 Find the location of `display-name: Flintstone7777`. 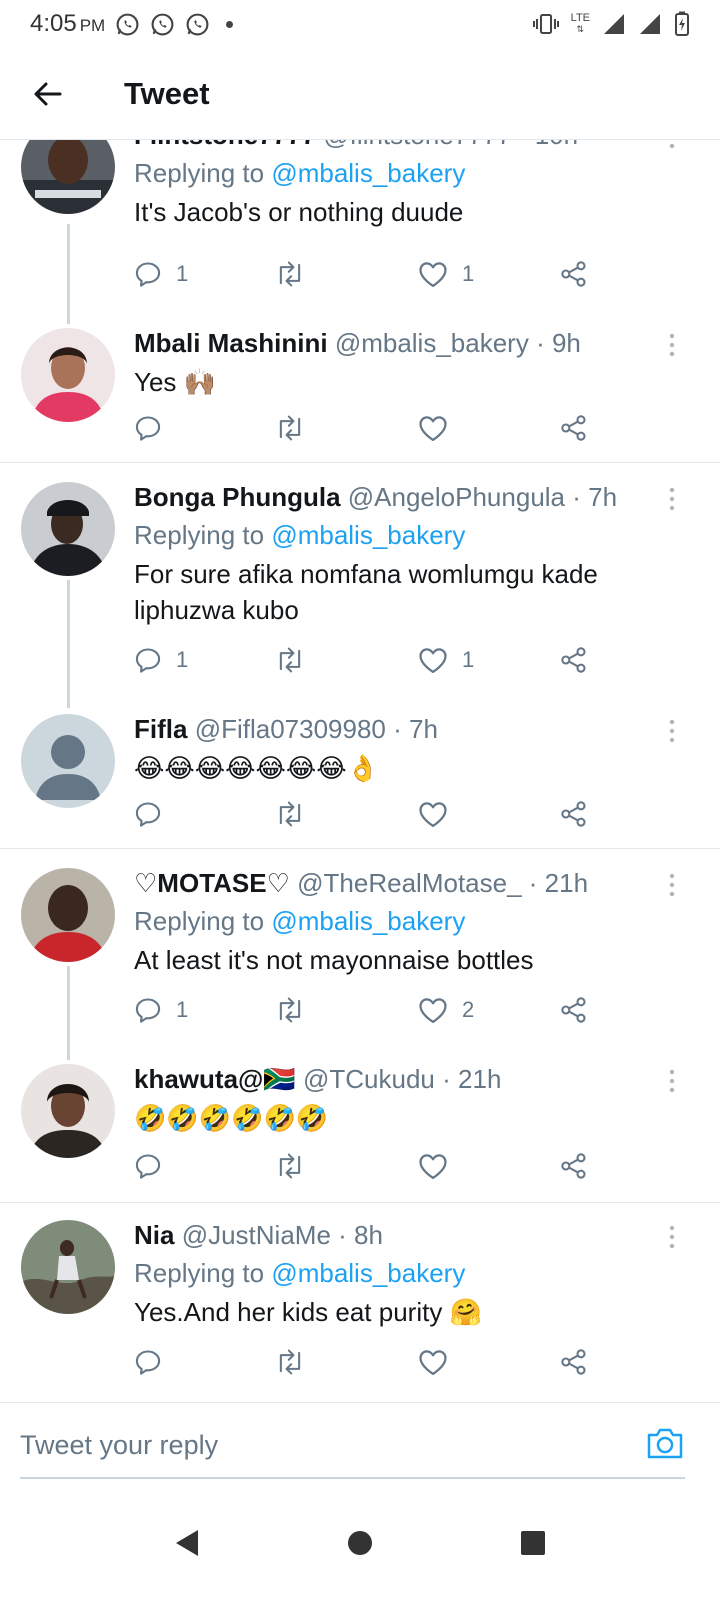

display-name: Flintstone7777 is located at coordinates (225, 145).